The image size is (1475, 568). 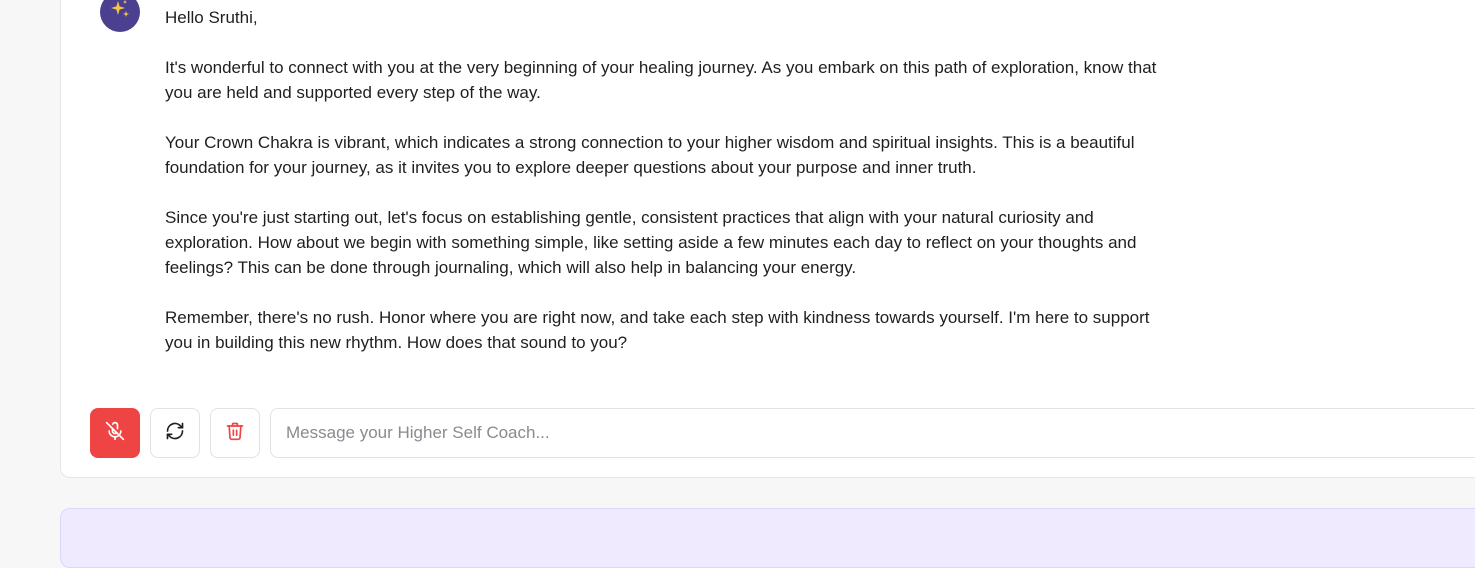 I want to click on trash-icon, so click(x=235, y=433).